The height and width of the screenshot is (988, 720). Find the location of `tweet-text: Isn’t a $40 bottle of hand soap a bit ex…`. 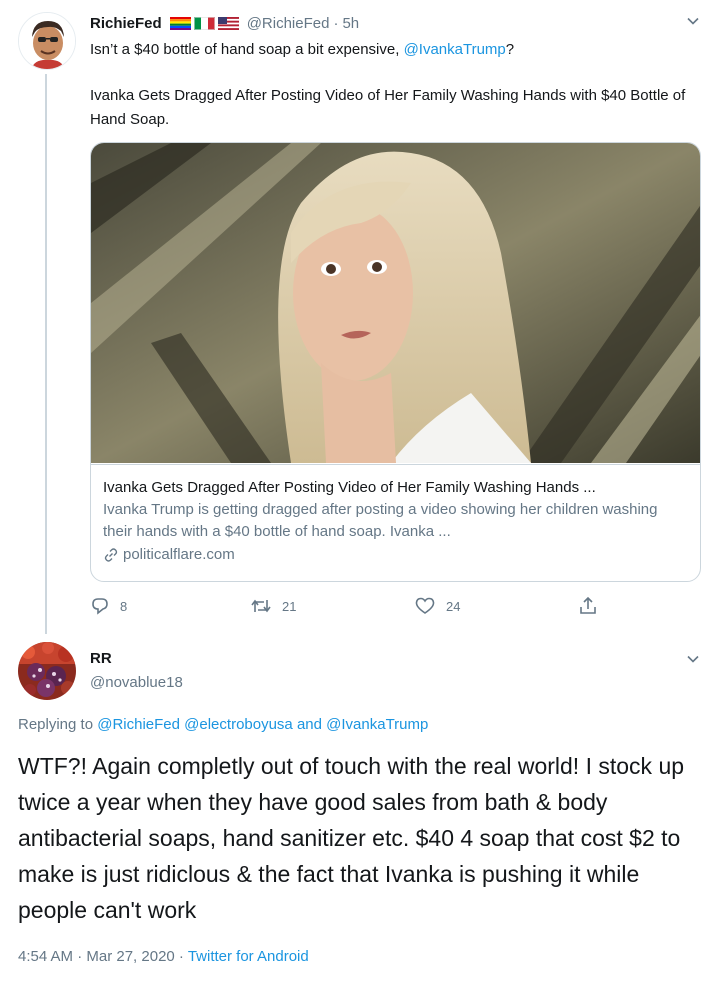

tweet-text: Isn’t a $40 bottle of hand soap a bit ex… is located at coordinates (397, 50).